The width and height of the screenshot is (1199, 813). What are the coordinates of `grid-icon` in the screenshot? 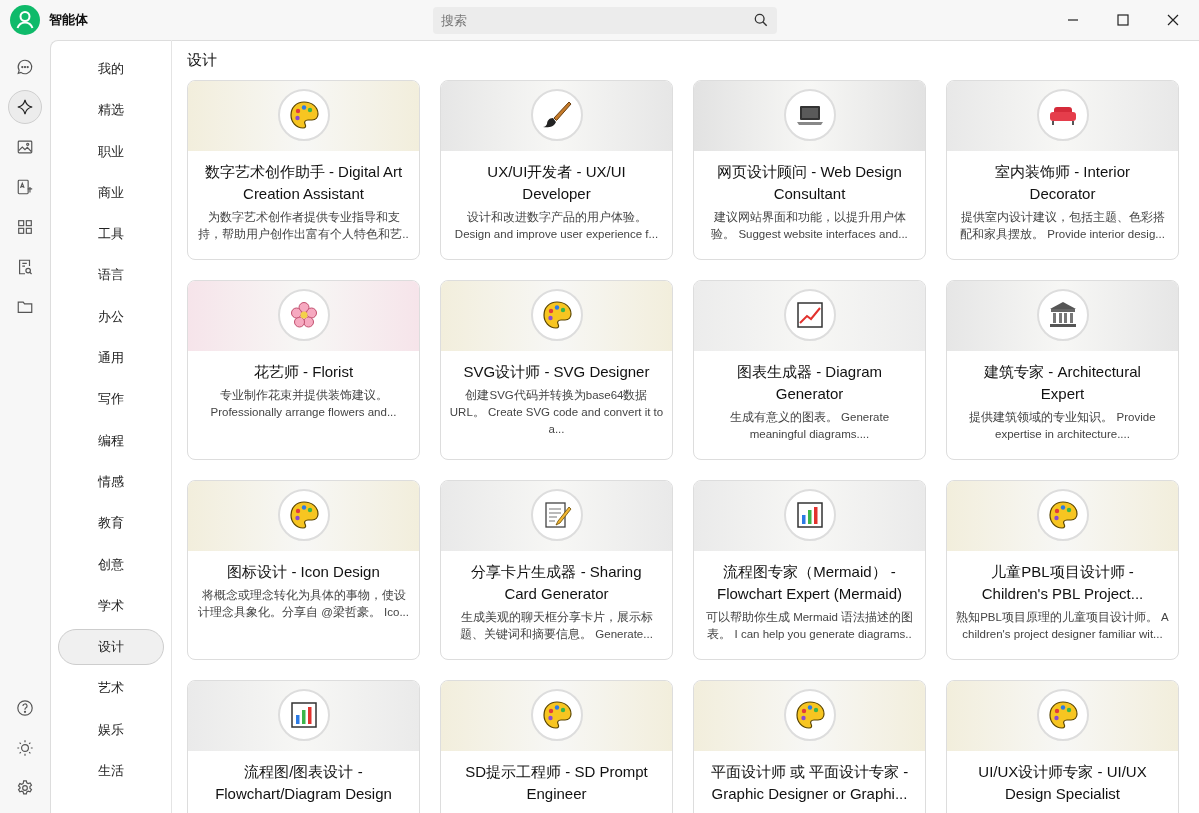 It's located at (25, 227).